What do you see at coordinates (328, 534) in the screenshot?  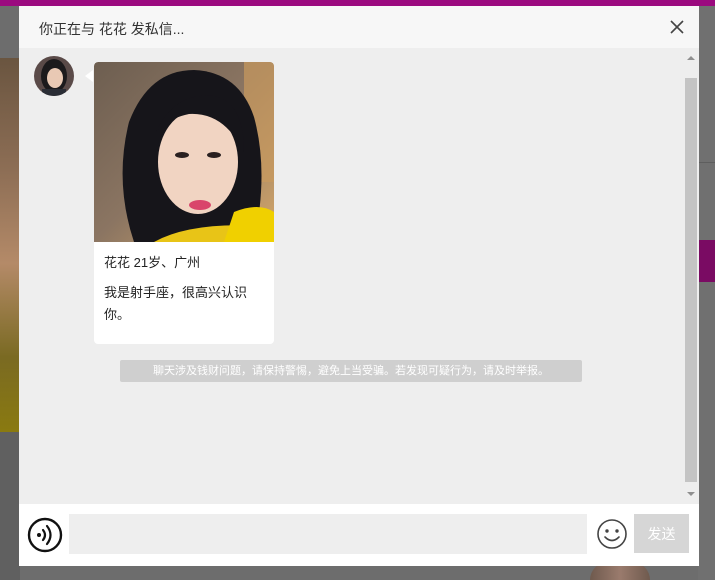 I see `message-input` at bounding box center [328, 534].